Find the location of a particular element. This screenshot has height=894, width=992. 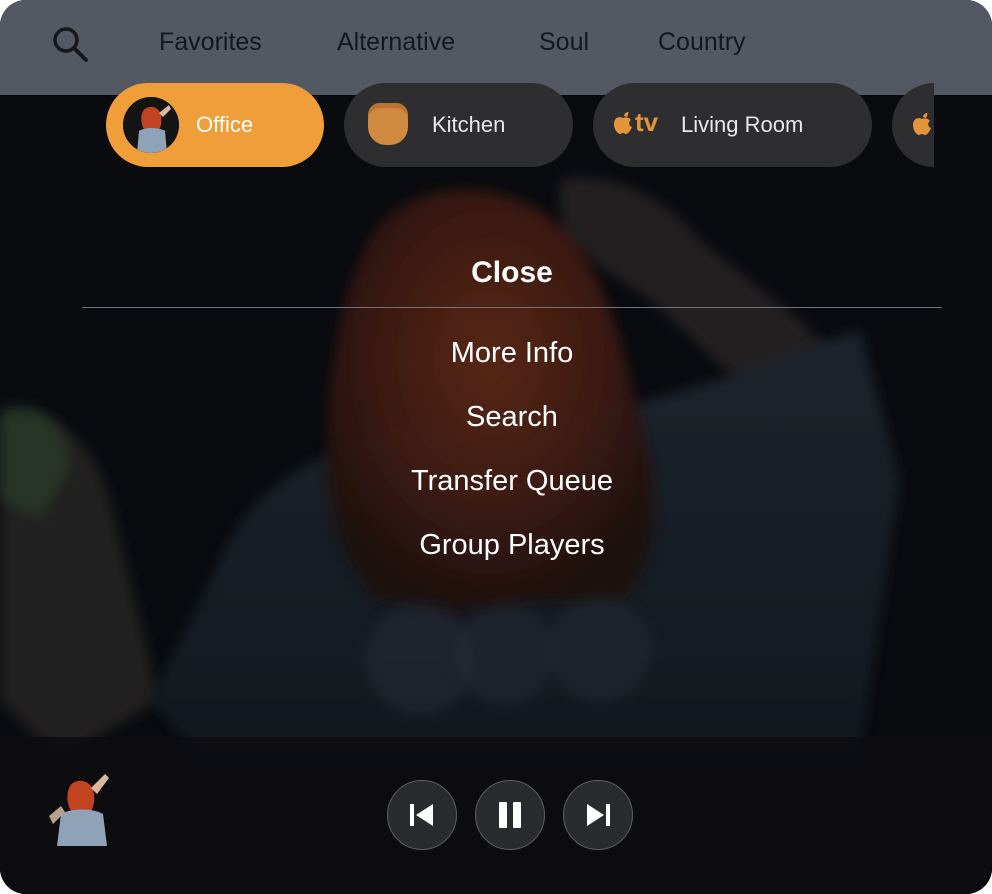

menu-item-search: Search is located at coordinates (496, 417).